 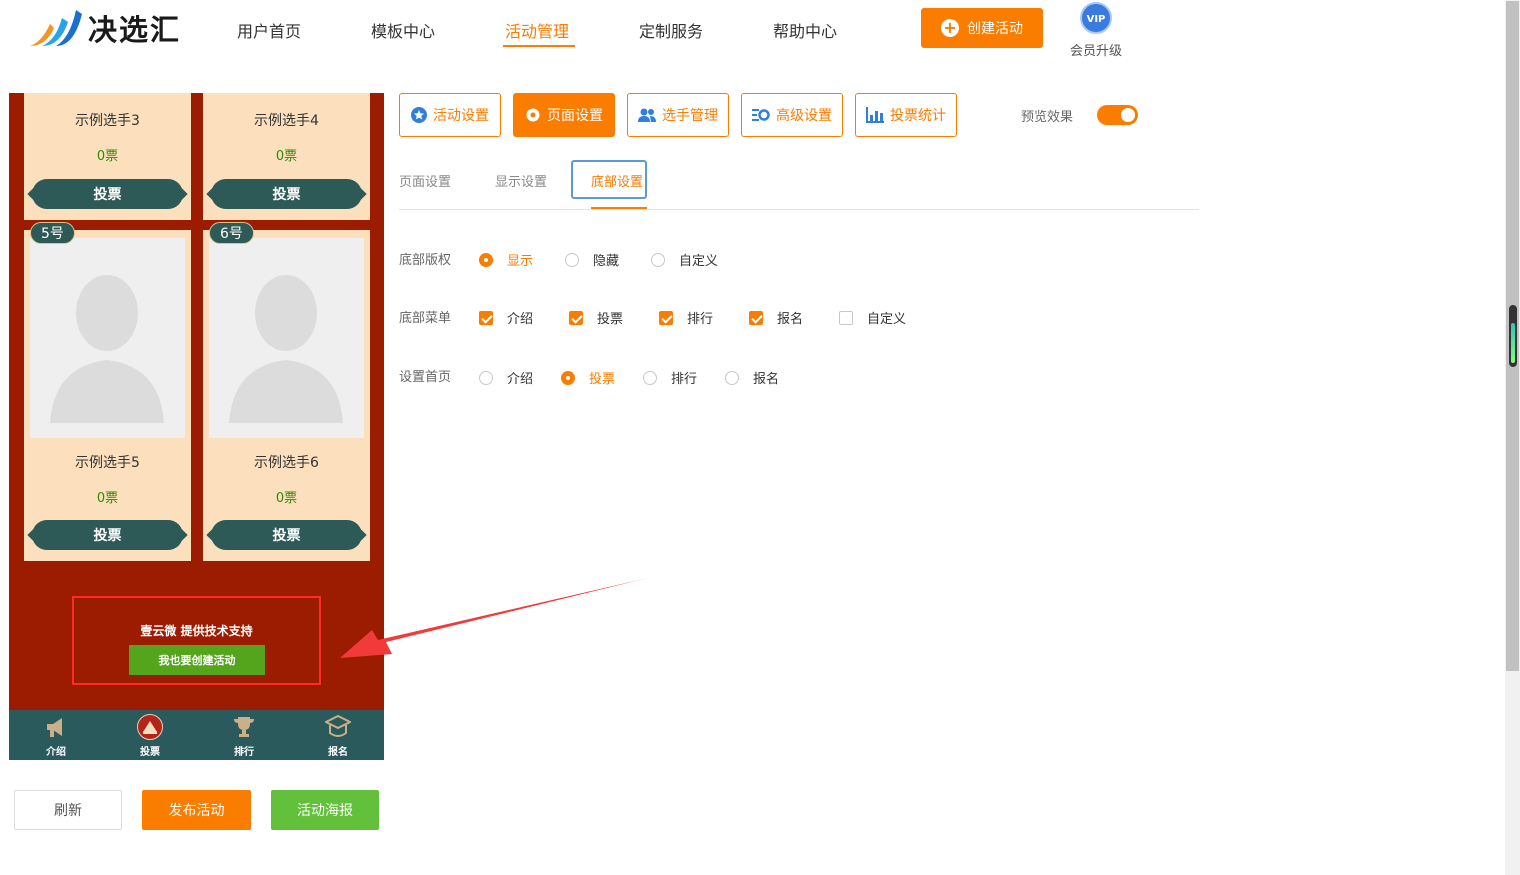 I want to click on mobile-tab-bar: 介绍 投票 排行 报名, so click(x=196, y=735).